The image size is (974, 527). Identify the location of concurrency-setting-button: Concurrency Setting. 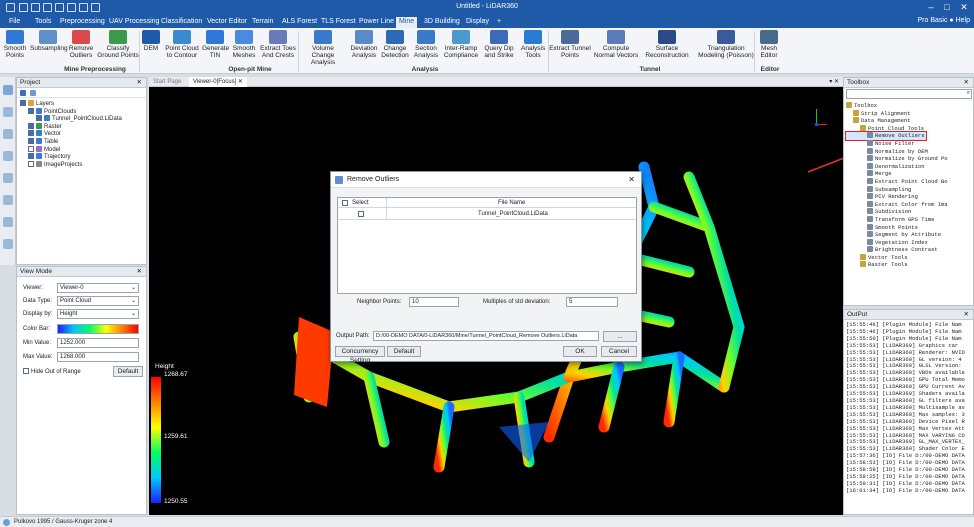
(360, 355).